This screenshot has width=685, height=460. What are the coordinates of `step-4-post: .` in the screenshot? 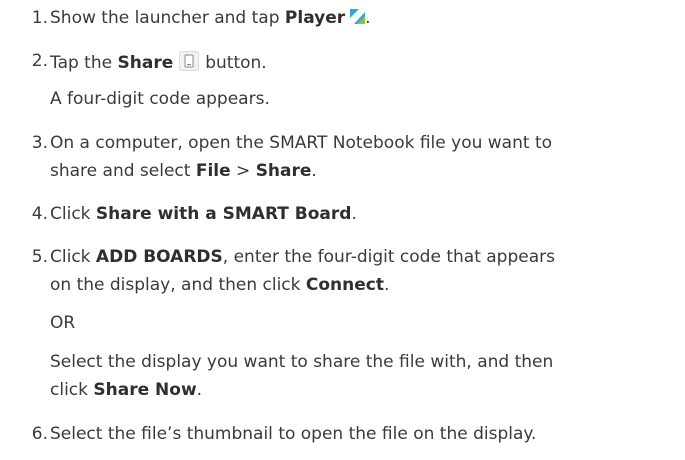 It's located at (354, 214).